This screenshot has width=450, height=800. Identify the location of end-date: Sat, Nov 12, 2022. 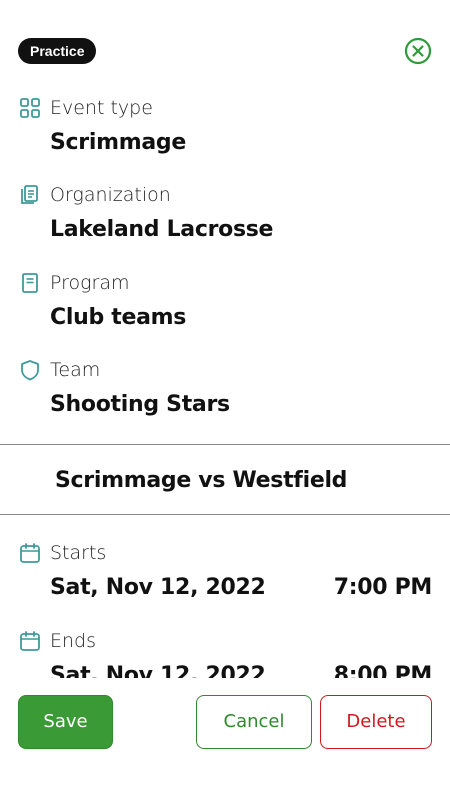
(158, 670).